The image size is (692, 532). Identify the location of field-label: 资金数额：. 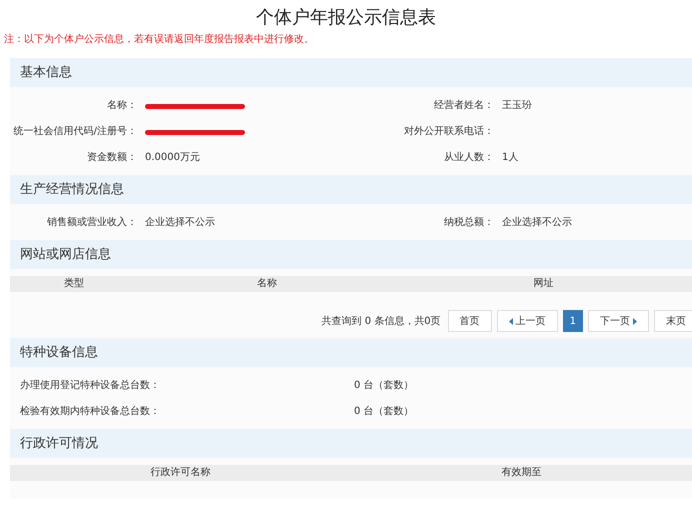
(112, 158).